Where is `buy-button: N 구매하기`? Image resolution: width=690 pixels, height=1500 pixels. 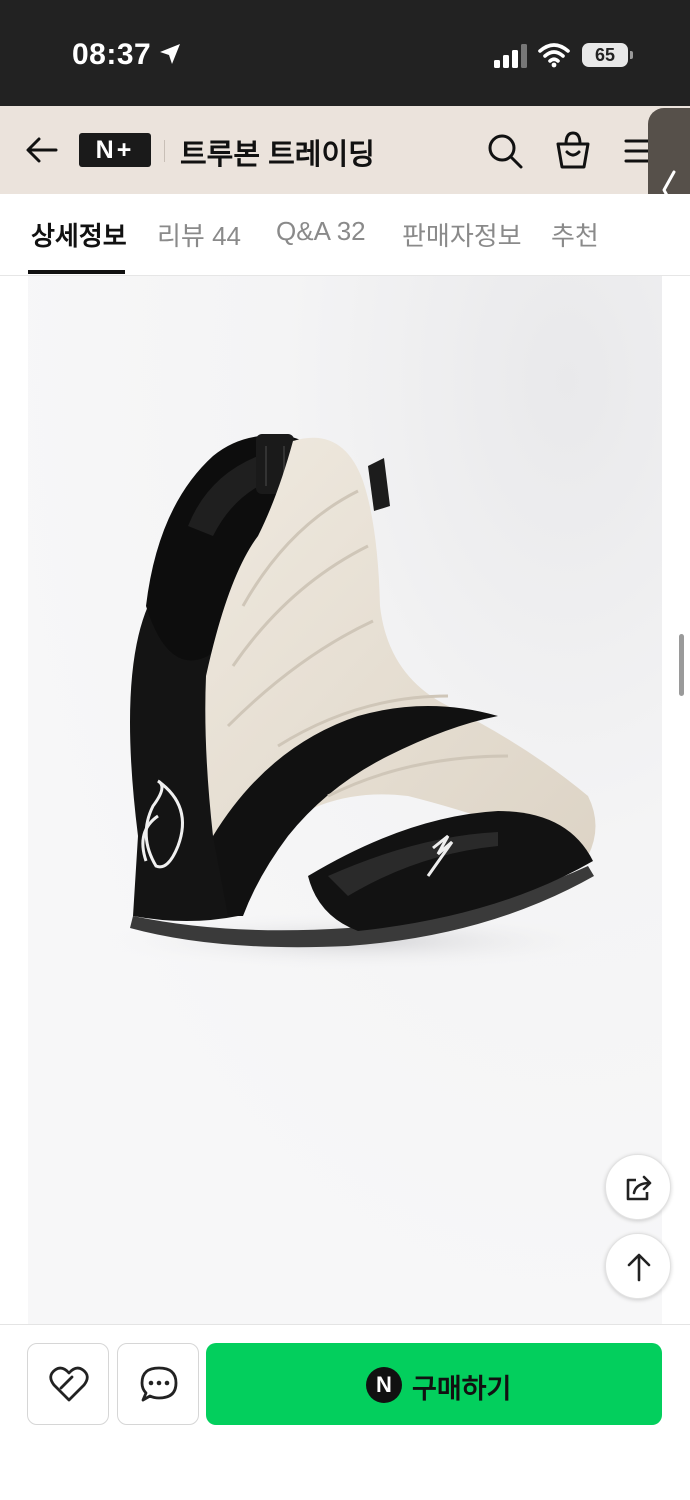 buy-button: N 구매하기 is located at coordinates (434, 1384).